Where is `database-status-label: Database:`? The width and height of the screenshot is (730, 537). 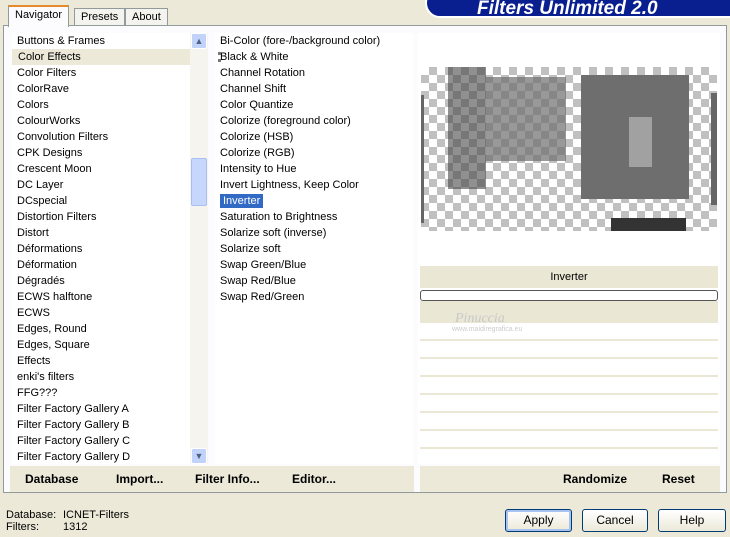
database-status-label: Database: is located at coordinates (31, 515).